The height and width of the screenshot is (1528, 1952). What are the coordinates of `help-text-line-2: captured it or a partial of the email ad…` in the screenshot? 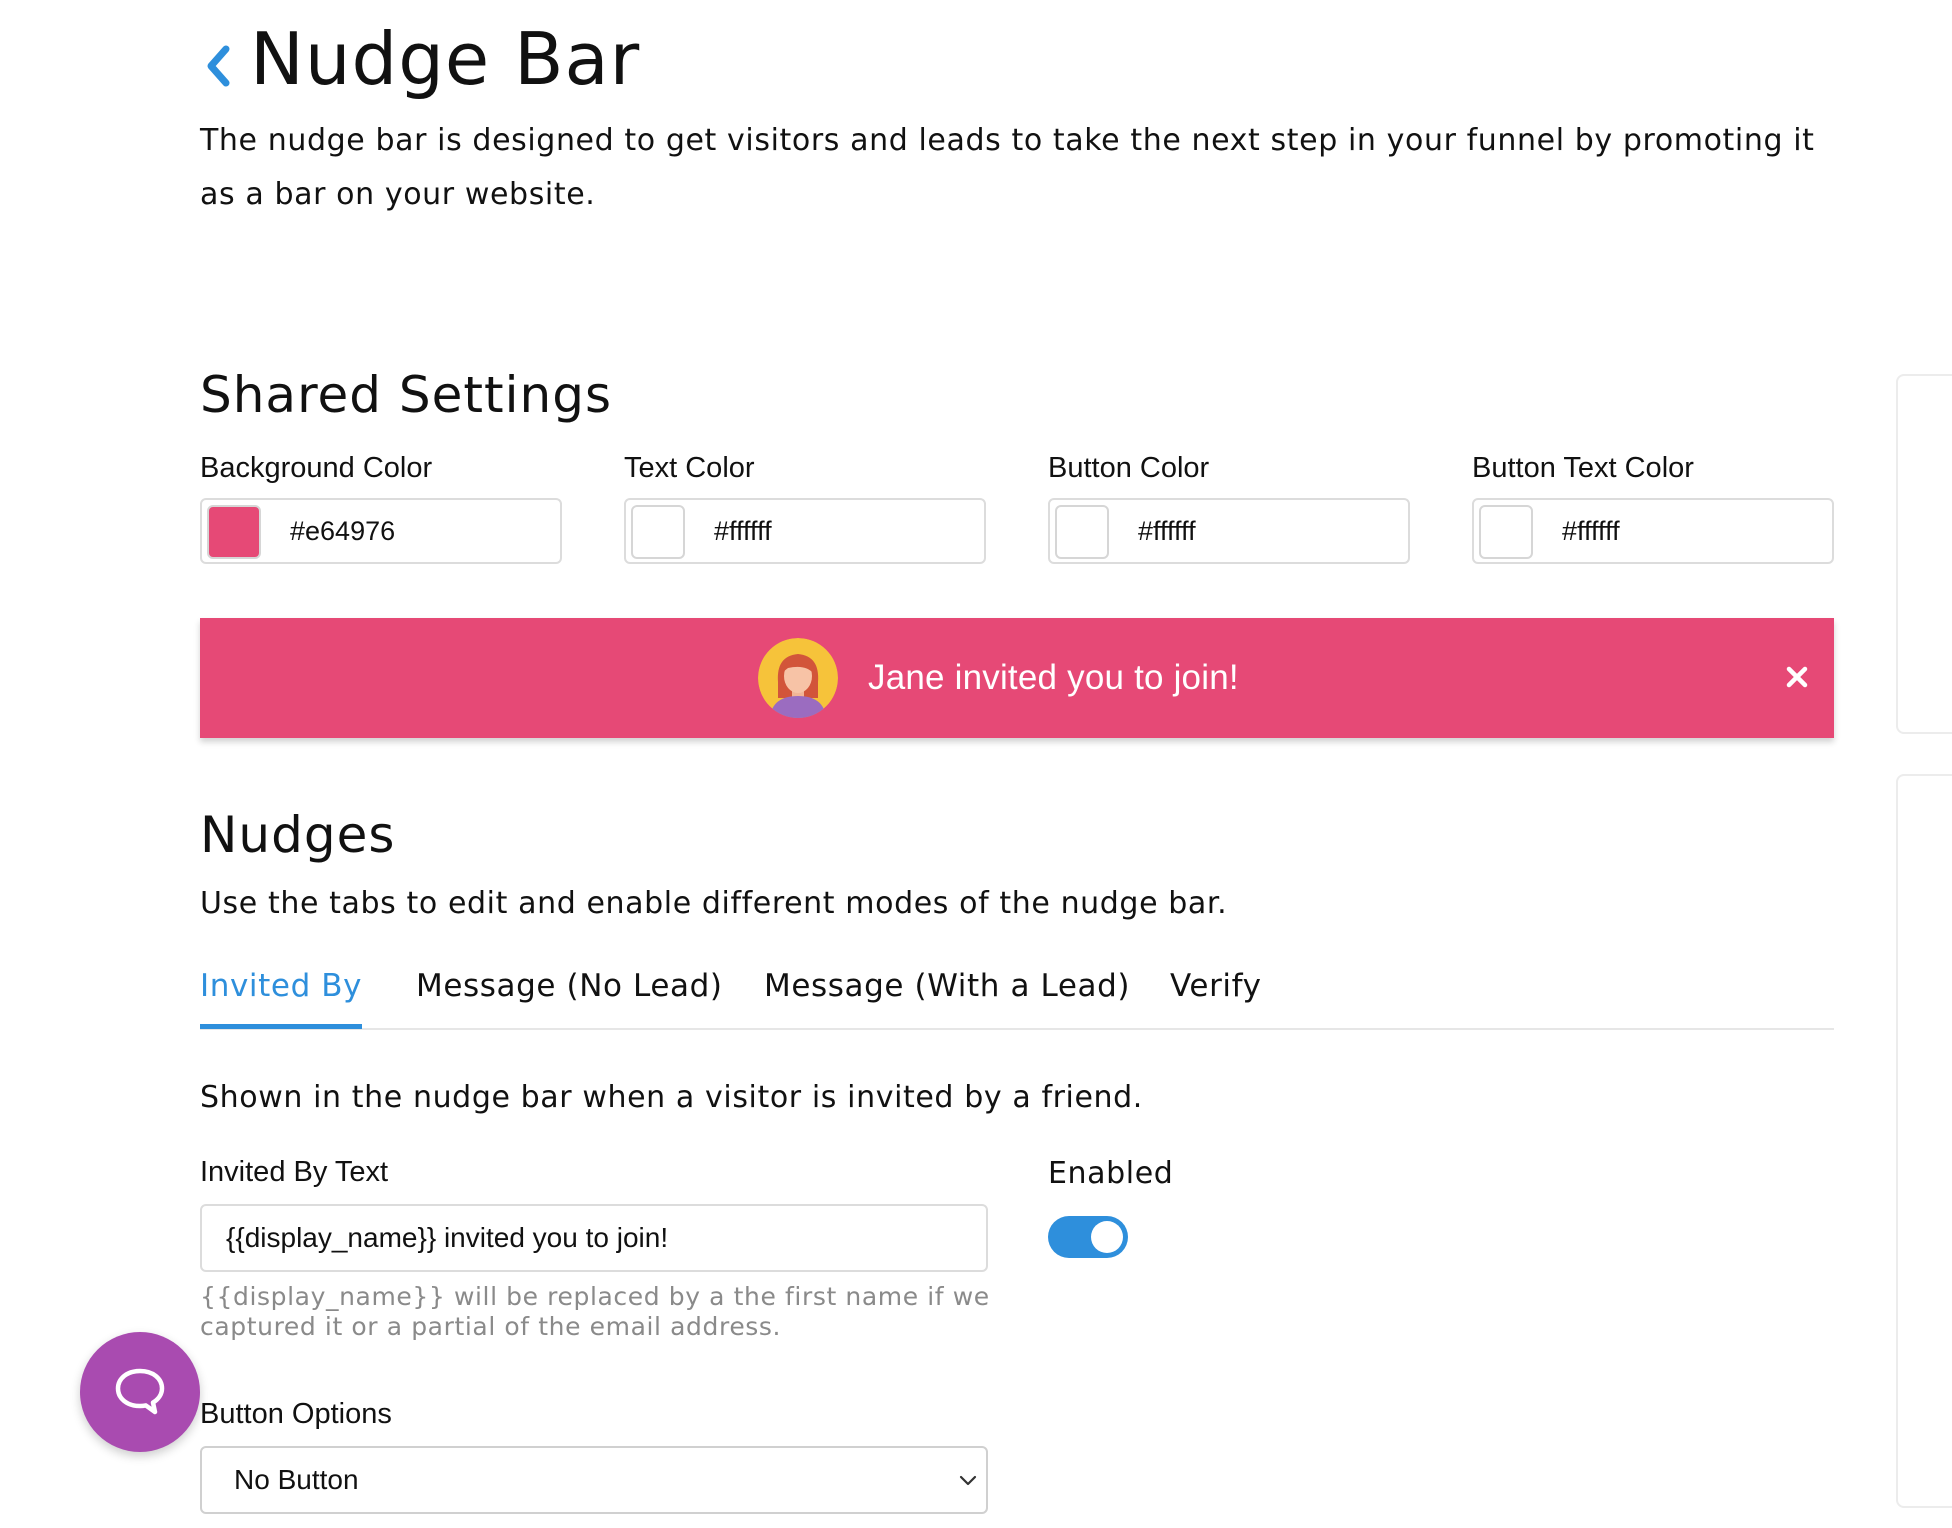 It's located at (491, 1326).